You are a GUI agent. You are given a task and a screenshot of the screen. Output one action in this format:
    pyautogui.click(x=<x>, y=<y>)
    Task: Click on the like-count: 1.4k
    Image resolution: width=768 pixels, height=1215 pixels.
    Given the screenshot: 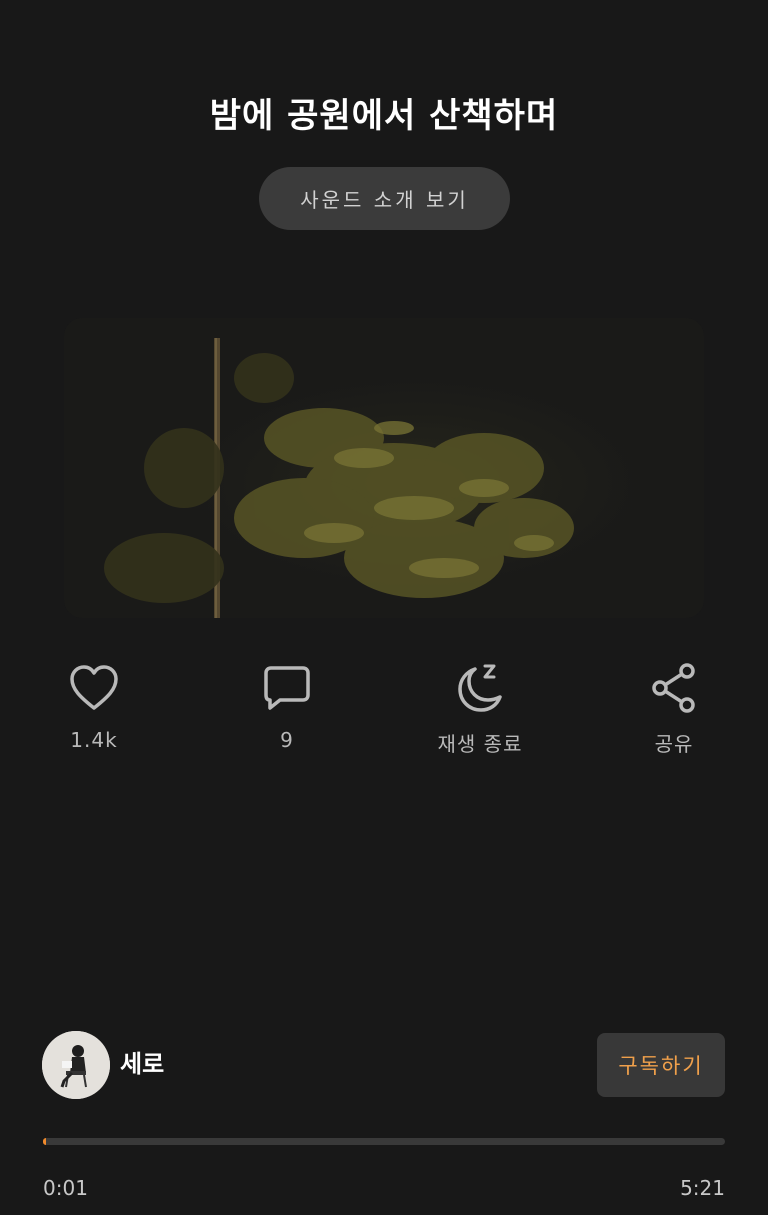 What is the action you would take?
    pyautogui.click(x=94, y=740)
    